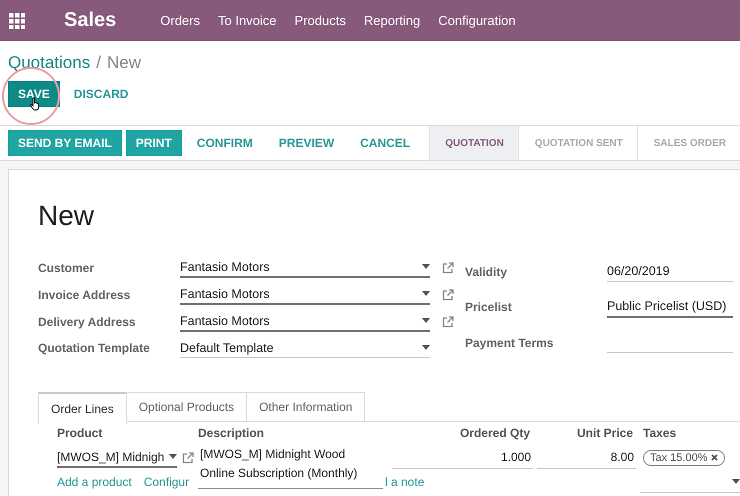  I want to click on tag-label: Tax 15.00%, so click(679, 458).